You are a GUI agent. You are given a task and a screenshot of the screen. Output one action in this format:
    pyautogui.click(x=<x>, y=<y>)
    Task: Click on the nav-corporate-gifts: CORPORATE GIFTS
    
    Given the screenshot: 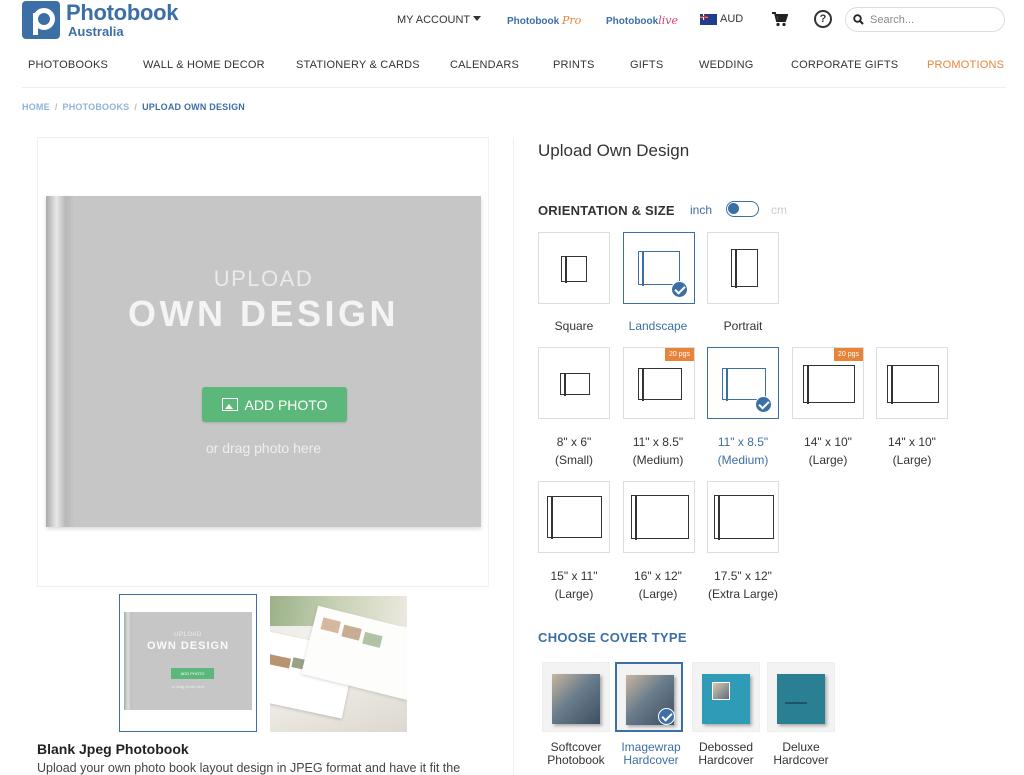 What is the action you would take?
    pyautogui.click(x=844, y=65)
    